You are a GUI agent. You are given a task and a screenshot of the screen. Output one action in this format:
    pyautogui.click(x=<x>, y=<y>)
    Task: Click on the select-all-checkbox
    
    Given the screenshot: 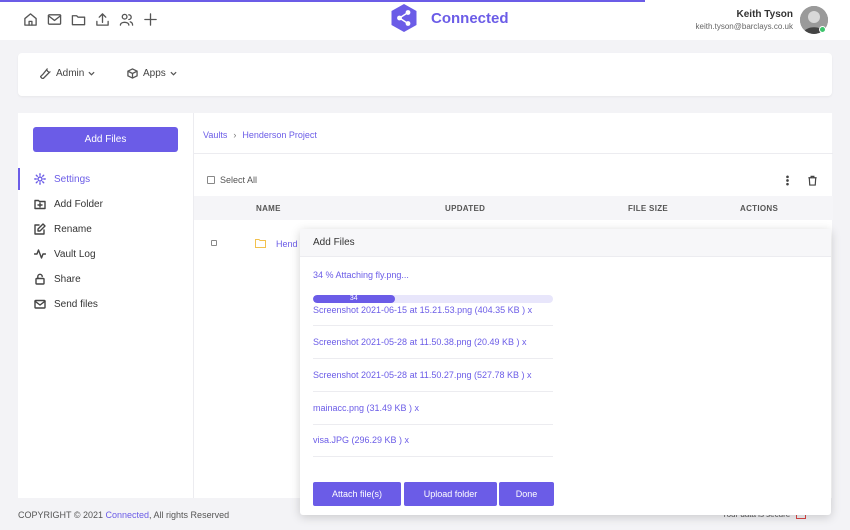 What is the action you would take?
    pyautogui.click(x=211, y=180)
    